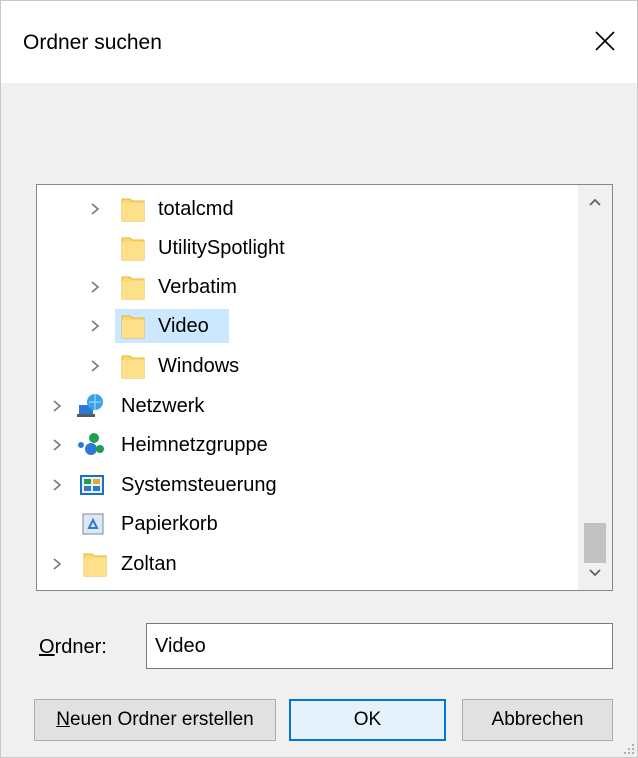 The height and width of the screenshot is (758, 638). I want to click on tree-item-label: Zoltan, so click(149, 564).